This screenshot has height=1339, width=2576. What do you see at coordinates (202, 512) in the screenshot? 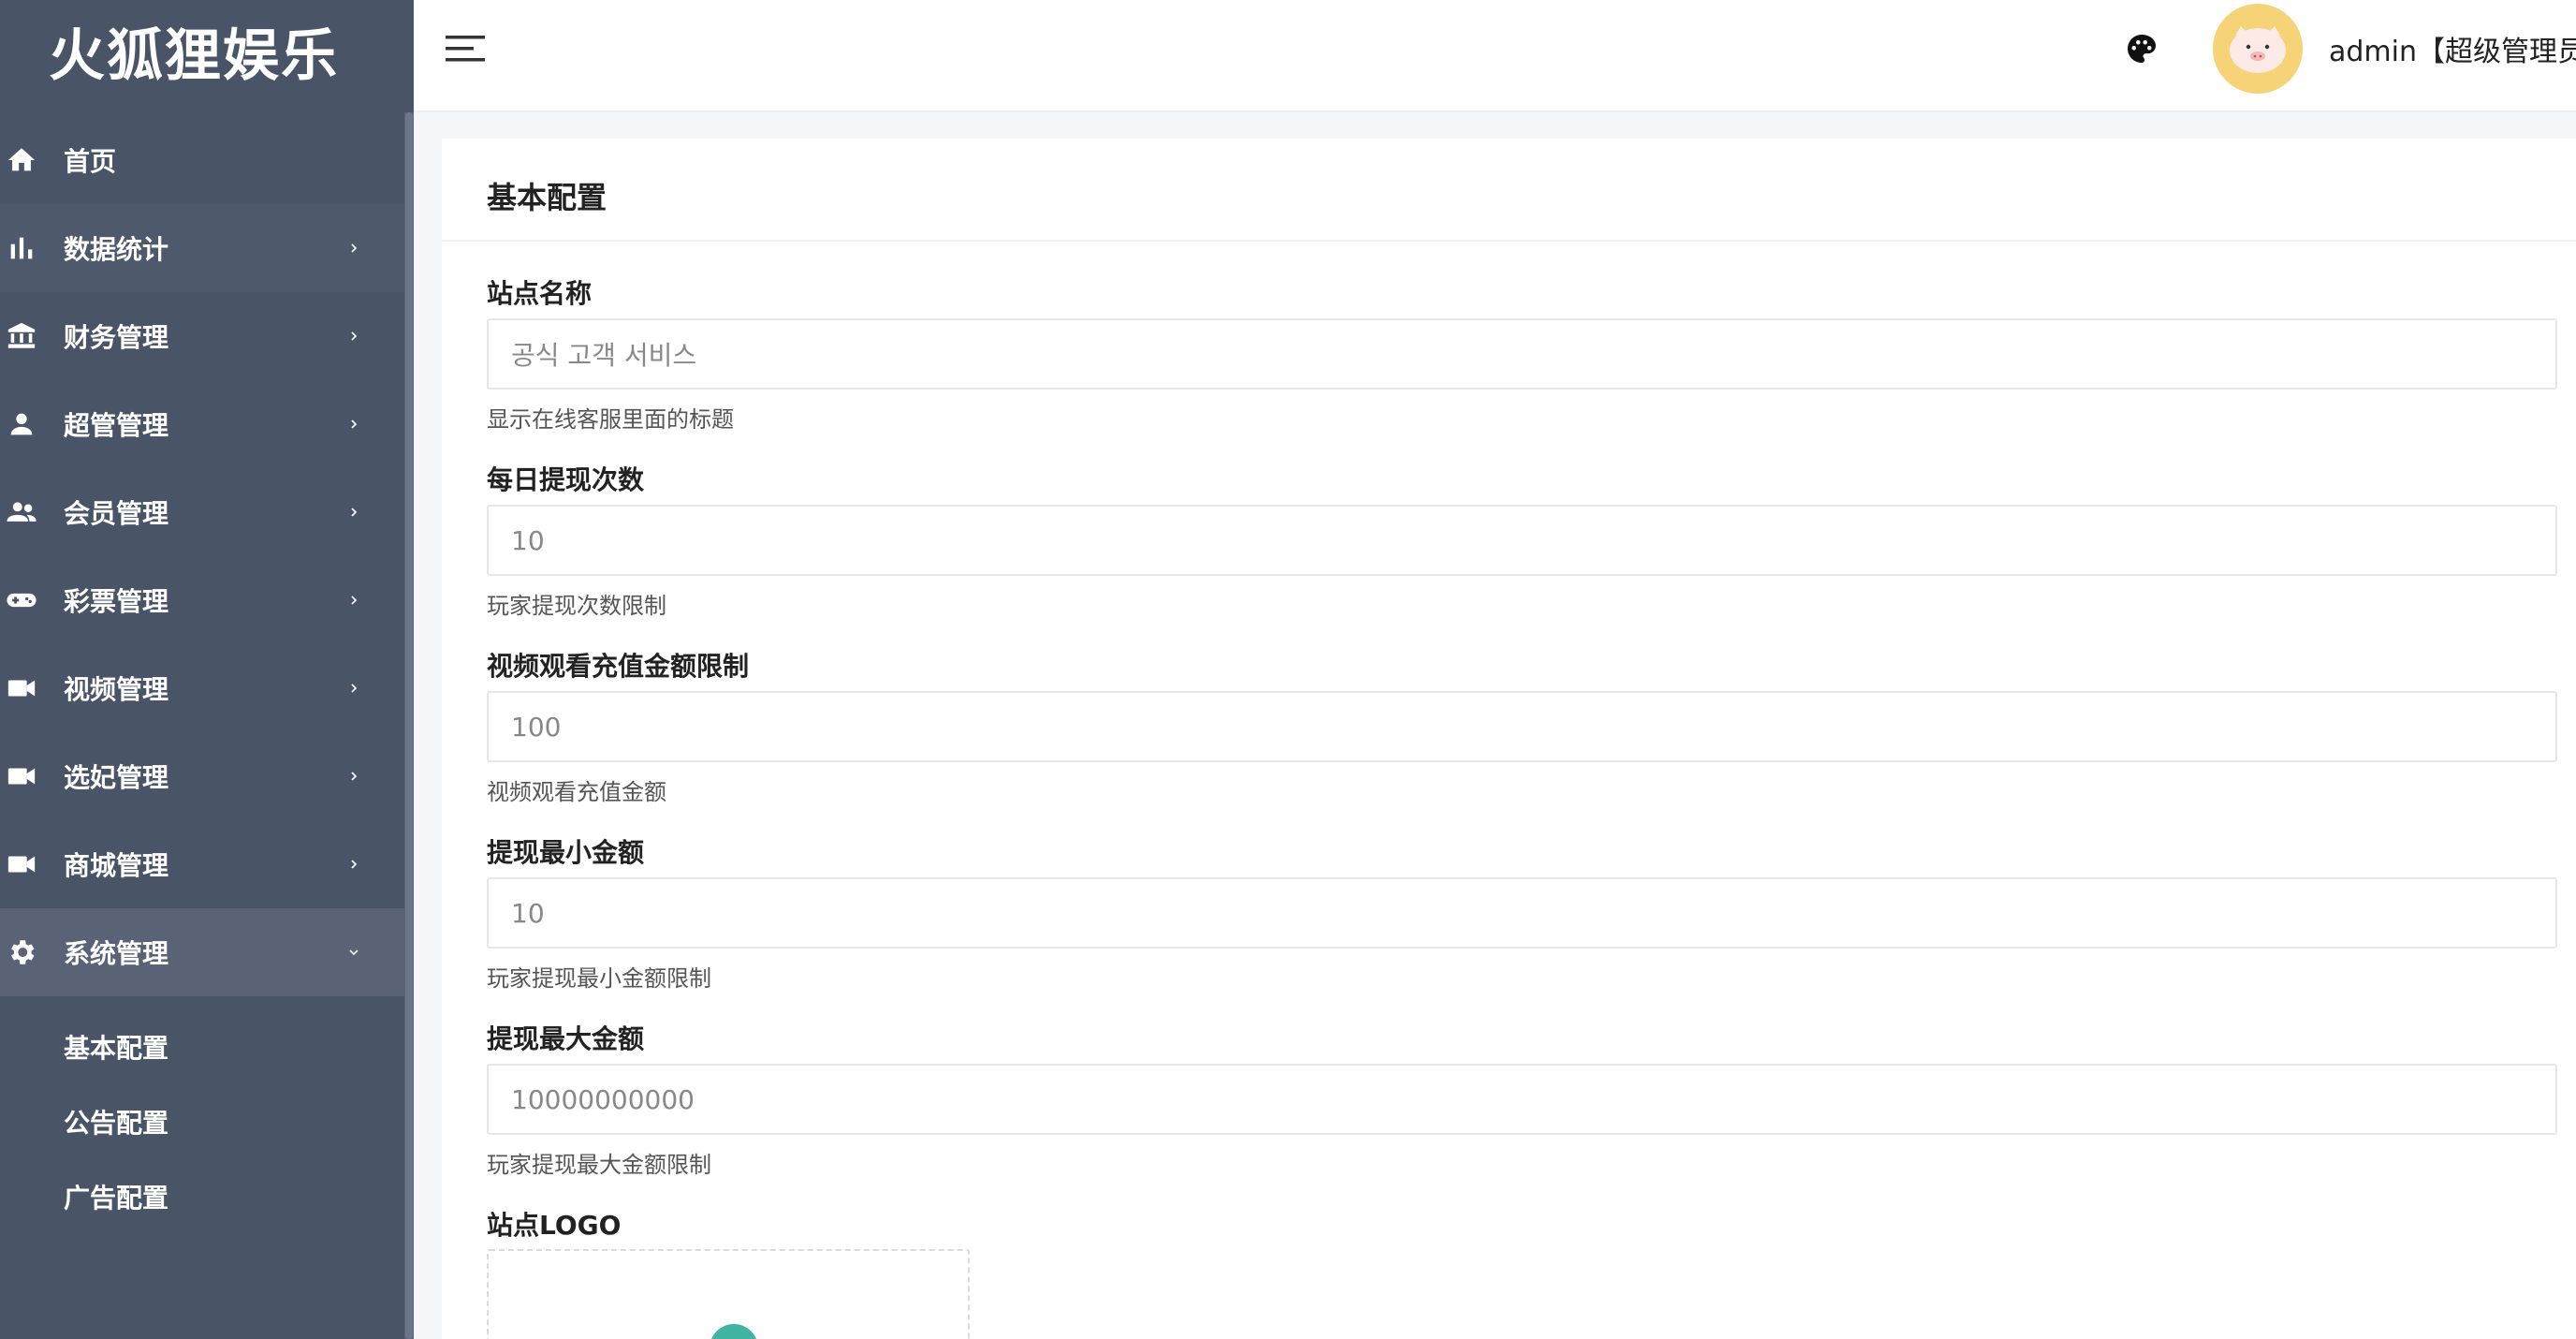
I see `sidebar-item-member-management: 会员管理` at bounding box center [202, 512].